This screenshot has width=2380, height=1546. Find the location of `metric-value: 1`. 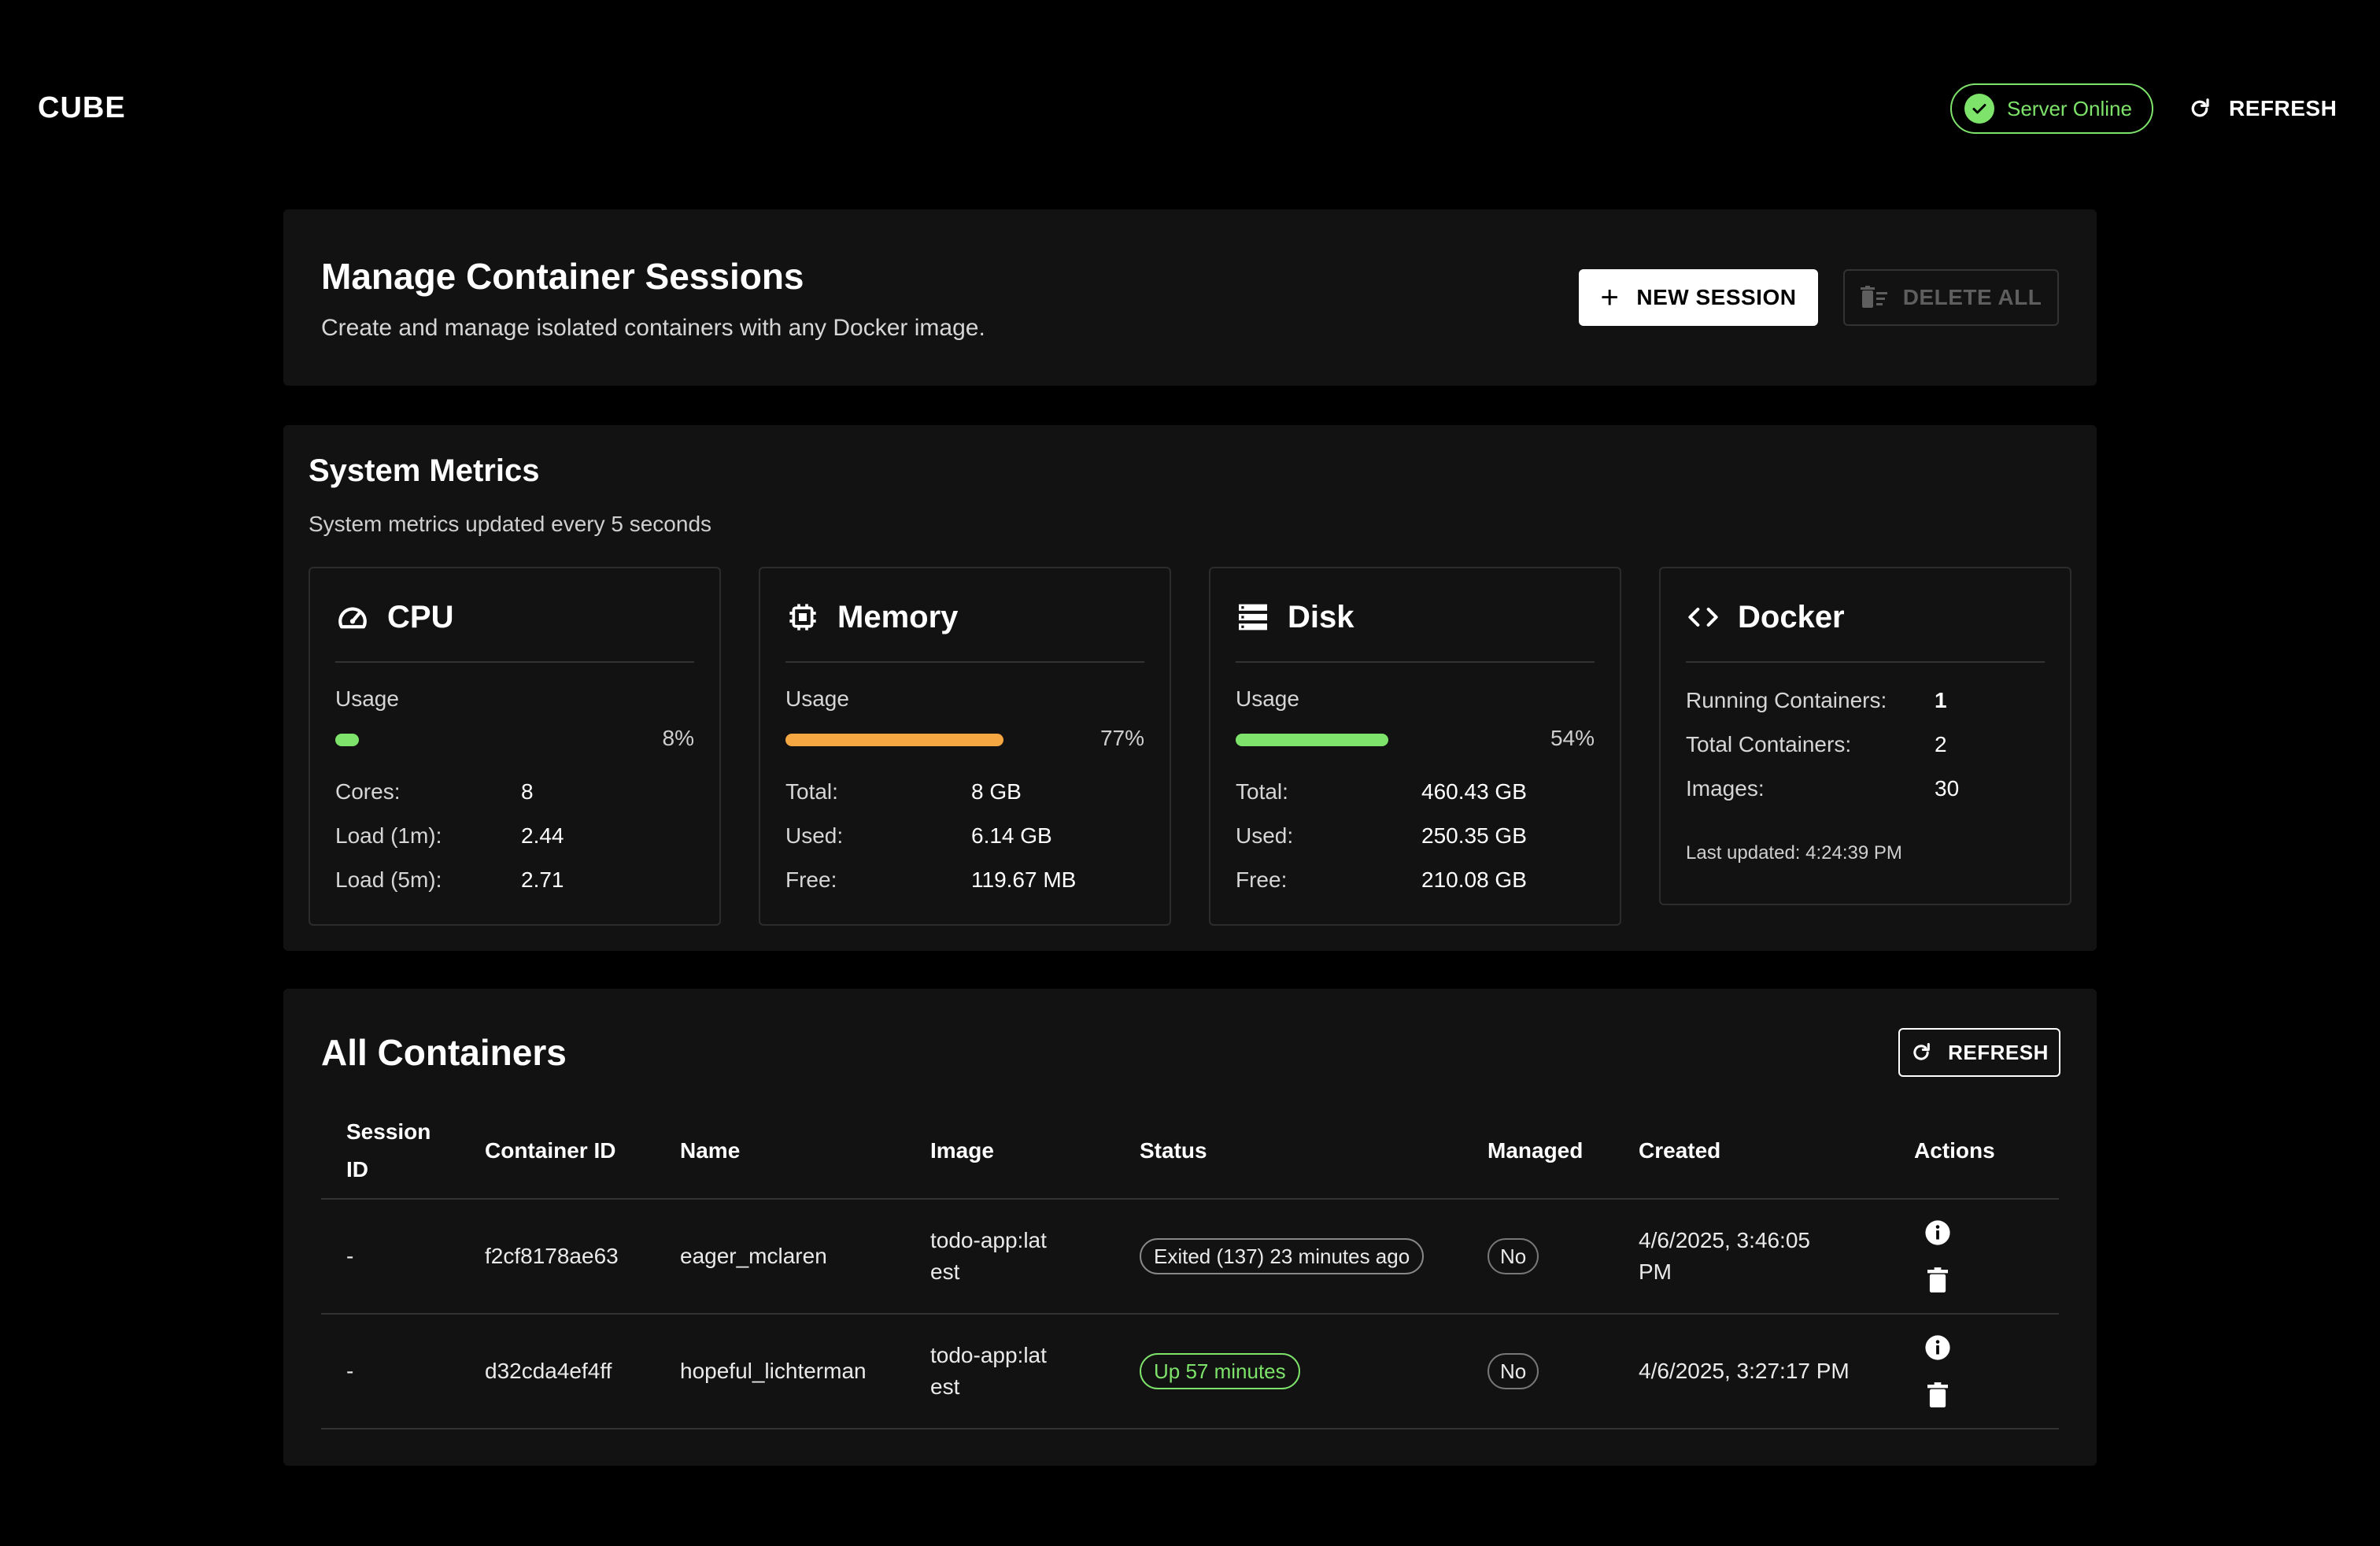

metric-value: 1 is located at coordinates (1941, 700).